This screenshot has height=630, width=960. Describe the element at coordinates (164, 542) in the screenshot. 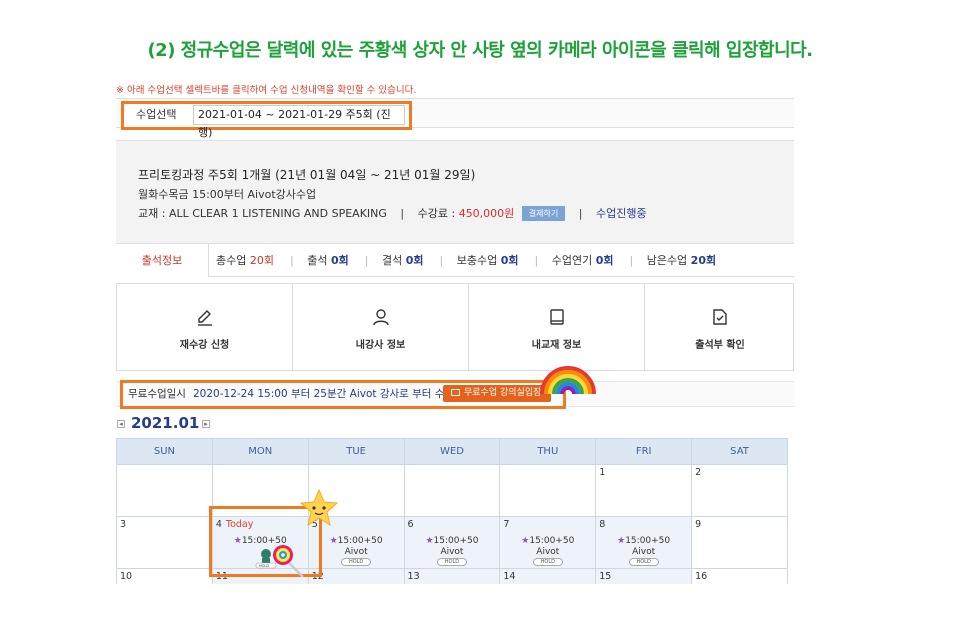

I see `calendar-day: 3` at that location.